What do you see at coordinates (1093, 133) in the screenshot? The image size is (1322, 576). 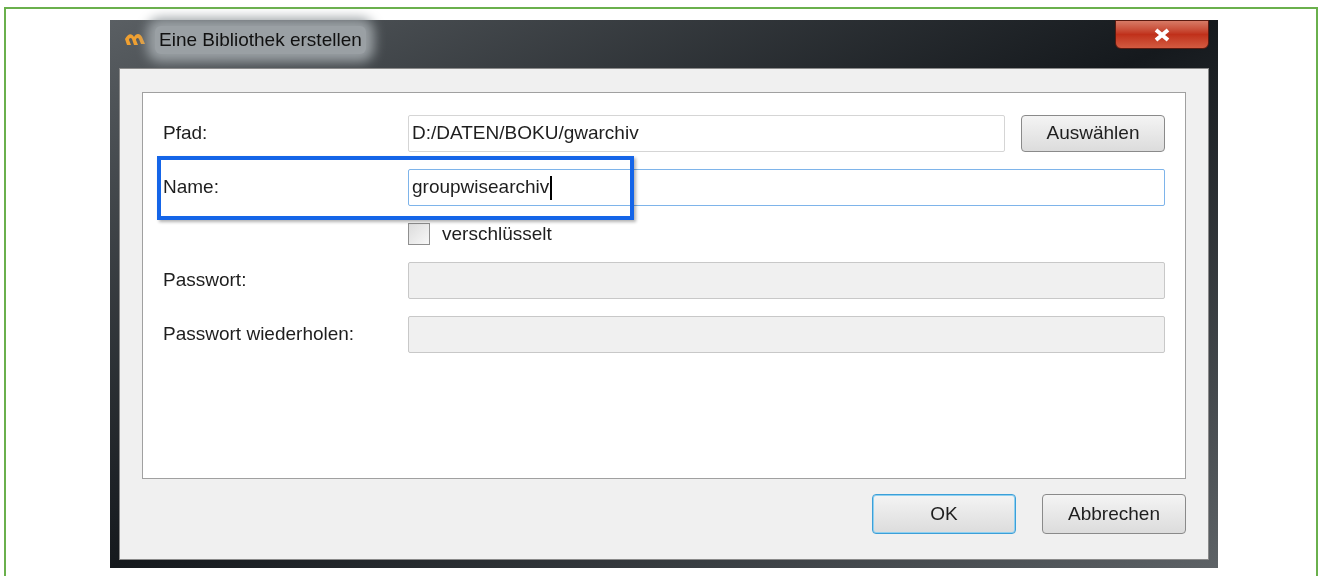 I see `choose-button: Auswählen` at bounding box center [1093, 133].